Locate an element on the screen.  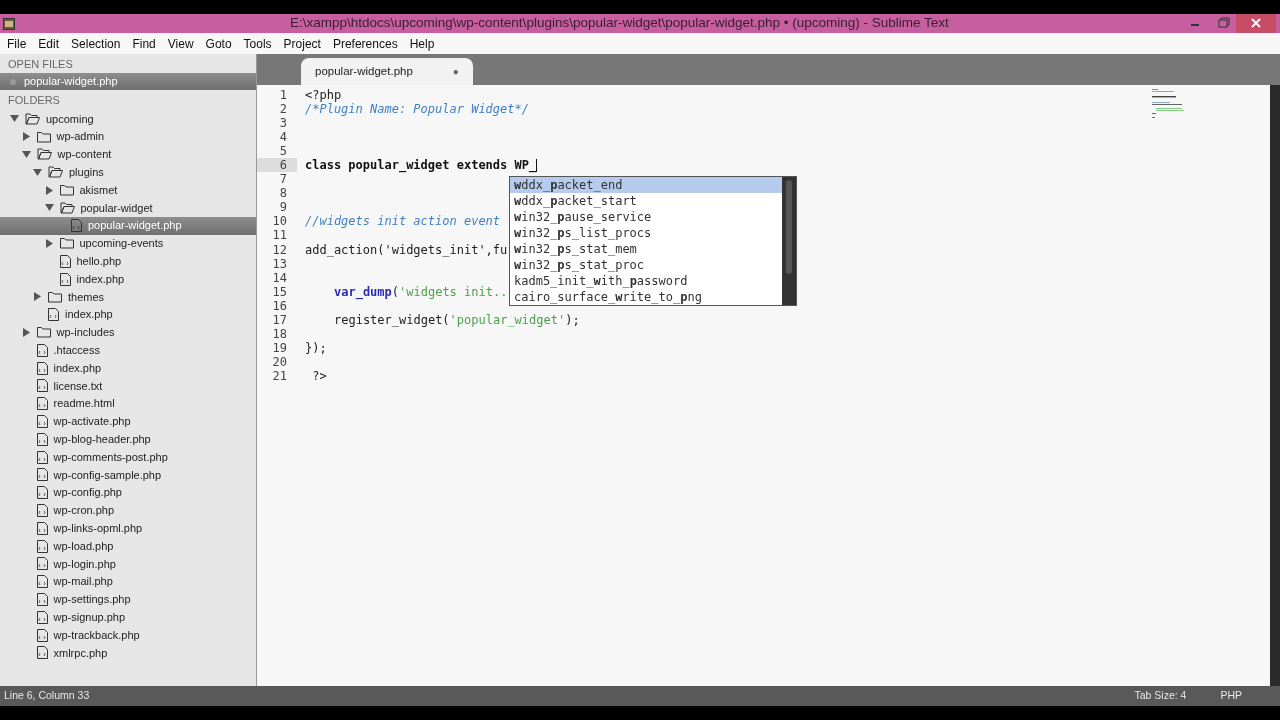
line-number: 8 is located at coordinates (283, 193).